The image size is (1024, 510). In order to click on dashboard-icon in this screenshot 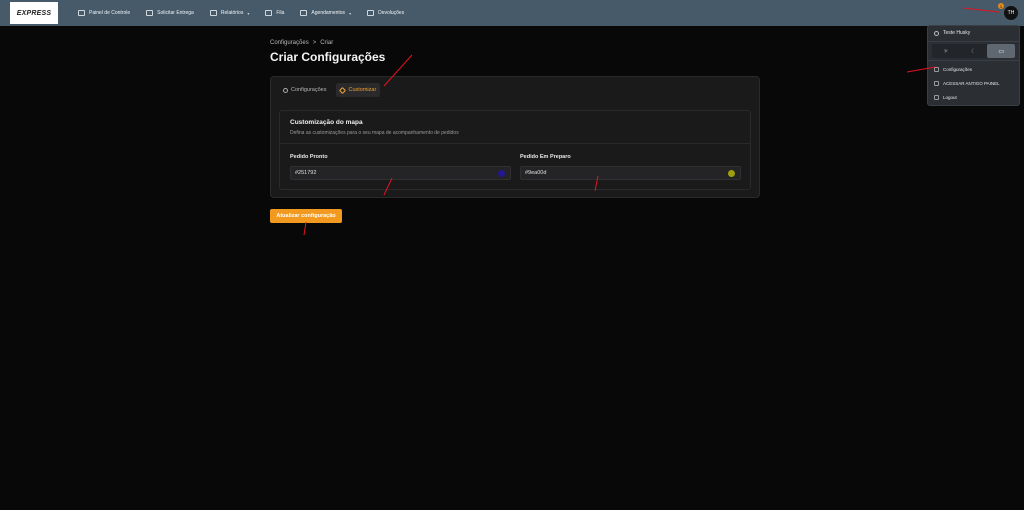, I will do `click(81, 13)`.